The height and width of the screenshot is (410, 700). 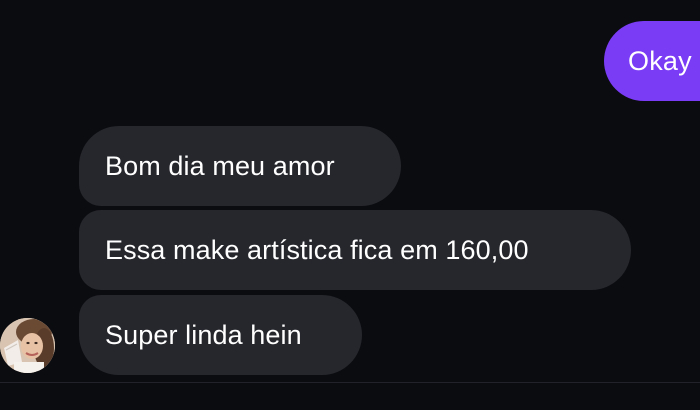 I want to click on contact-avatar-icon, so click(x=27, y=345).